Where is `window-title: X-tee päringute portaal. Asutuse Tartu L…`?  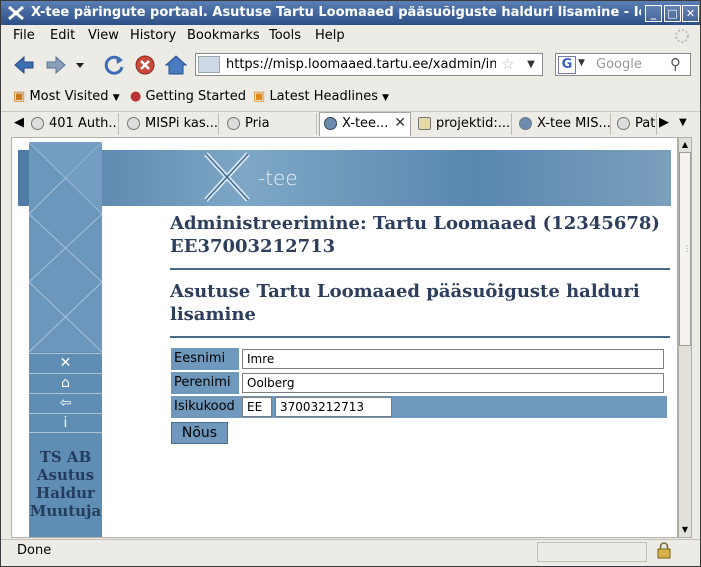
window-title: X-tee päringute portaal. Asutuse Tartu L… is located at coordinates (336, 12).